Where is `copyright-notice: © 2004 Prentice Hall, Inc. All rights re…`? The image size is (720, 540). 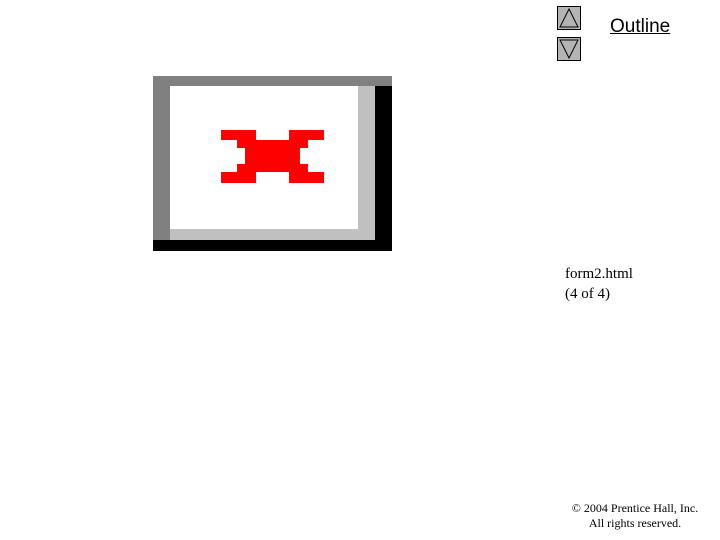 copyright-notice: © 2004 Prentice Hall, Inc. All rights re… is located at coordinates (635, 516).